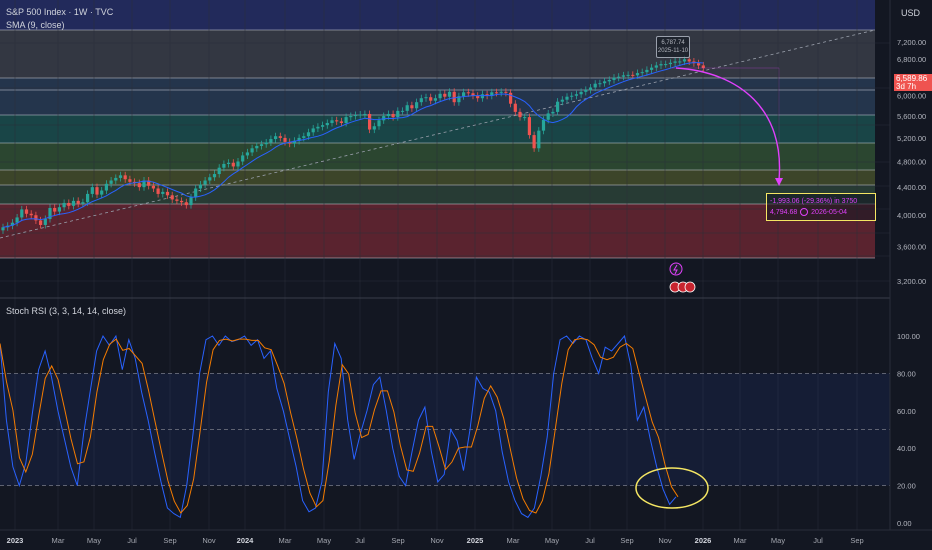  I want to click on price-tick-label: 4,000.00, so click(911, 215).